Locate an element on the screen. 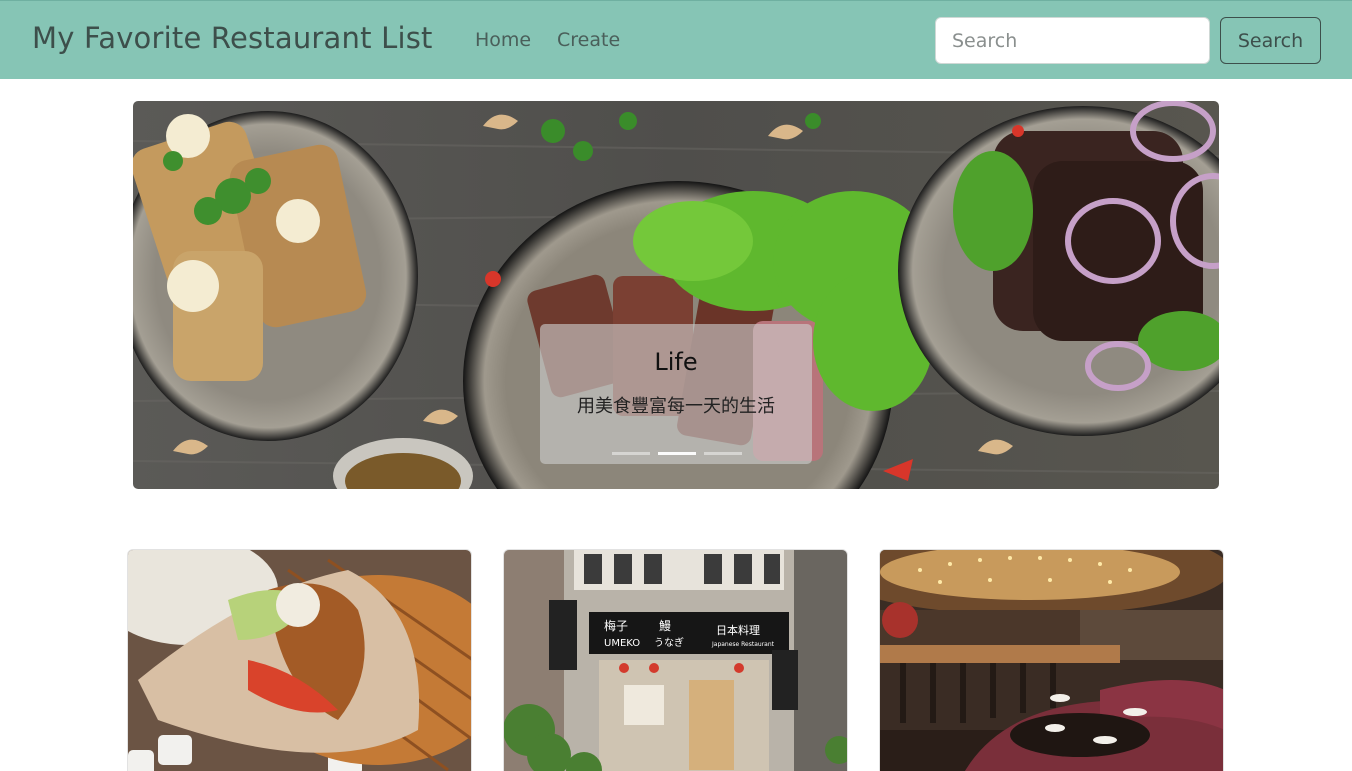  restaurant-photo-umeko-storefront: 梅子 UMEKO 鰻 うなぎ 日本料理 Japanese Restaurant is located at coordinates (675, 660).